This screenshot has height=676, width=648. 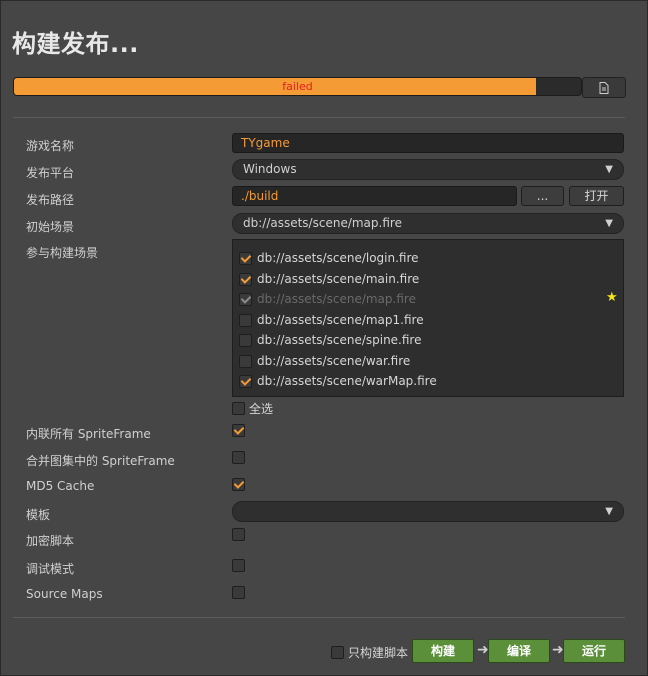 I want to click on build-path-input: ./build, so click(x=374, y=196).